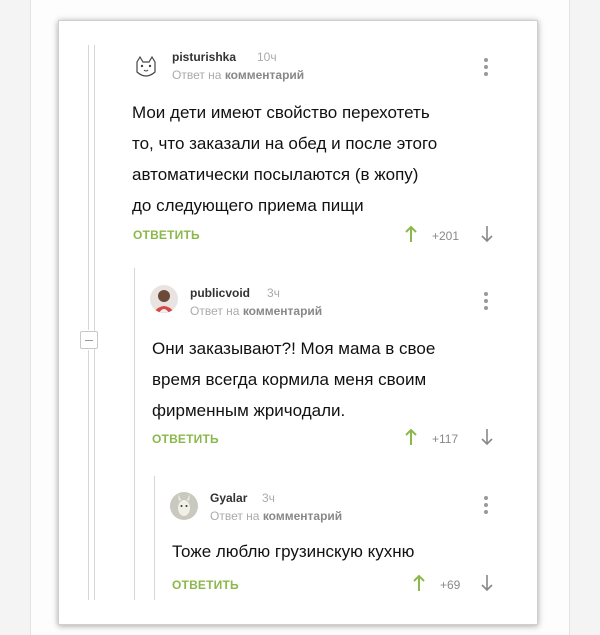  I want to click on comment-text-line: Тоже люблю грузинскую кухню, so click(293, 551).